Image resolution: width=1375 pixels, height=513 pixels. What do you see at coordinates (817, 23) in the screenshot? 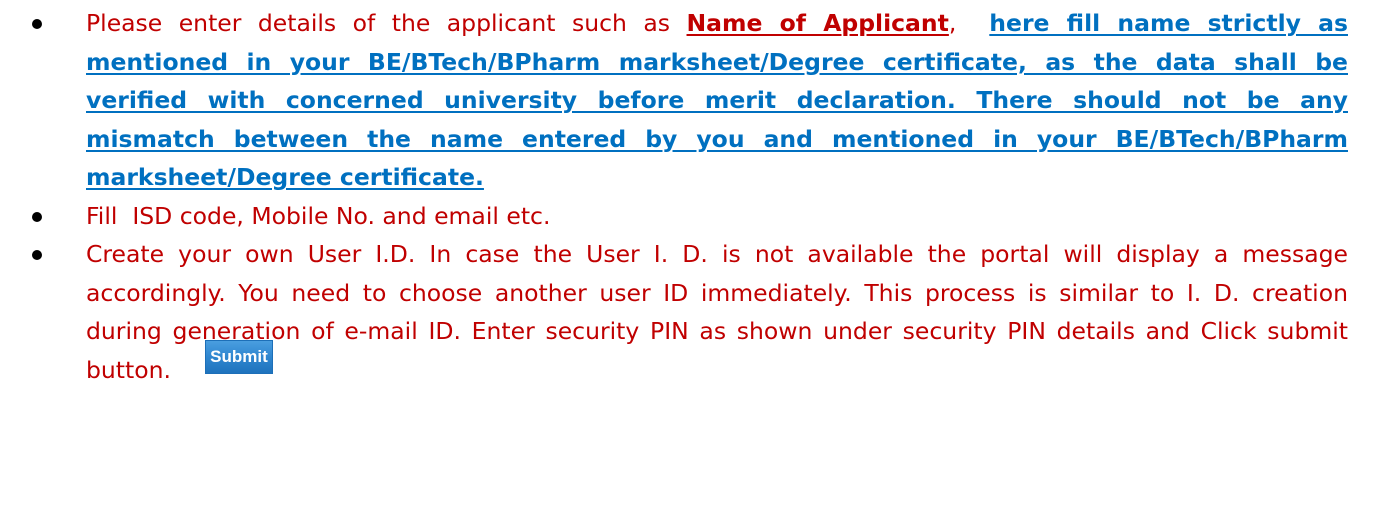
I see `field-name-highlight: Name of Applicant` at bounding box center [817, 23].